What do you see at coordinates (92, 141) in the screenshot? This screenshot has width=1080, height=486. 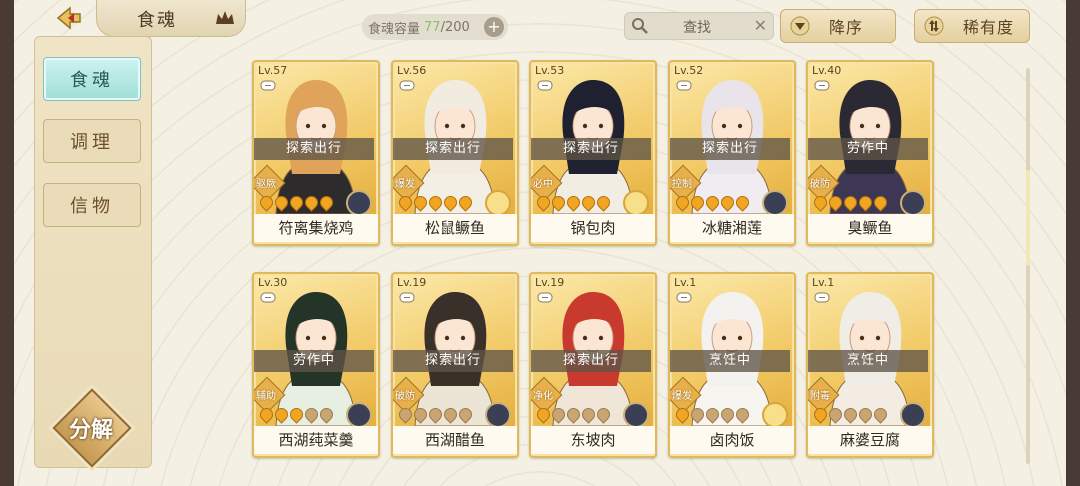 I see `tab-conditioning: 调理` at bounding box center [92, 141].